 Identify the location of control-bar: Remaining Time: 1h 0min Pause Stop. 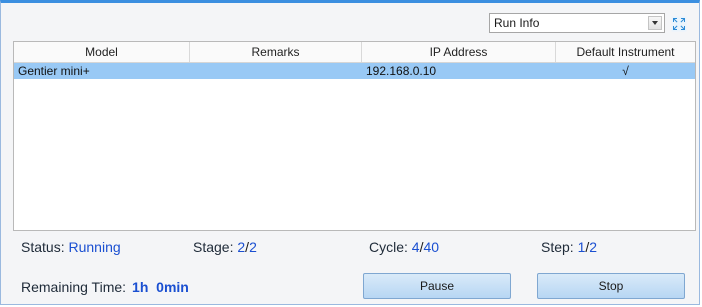
(361, 287).